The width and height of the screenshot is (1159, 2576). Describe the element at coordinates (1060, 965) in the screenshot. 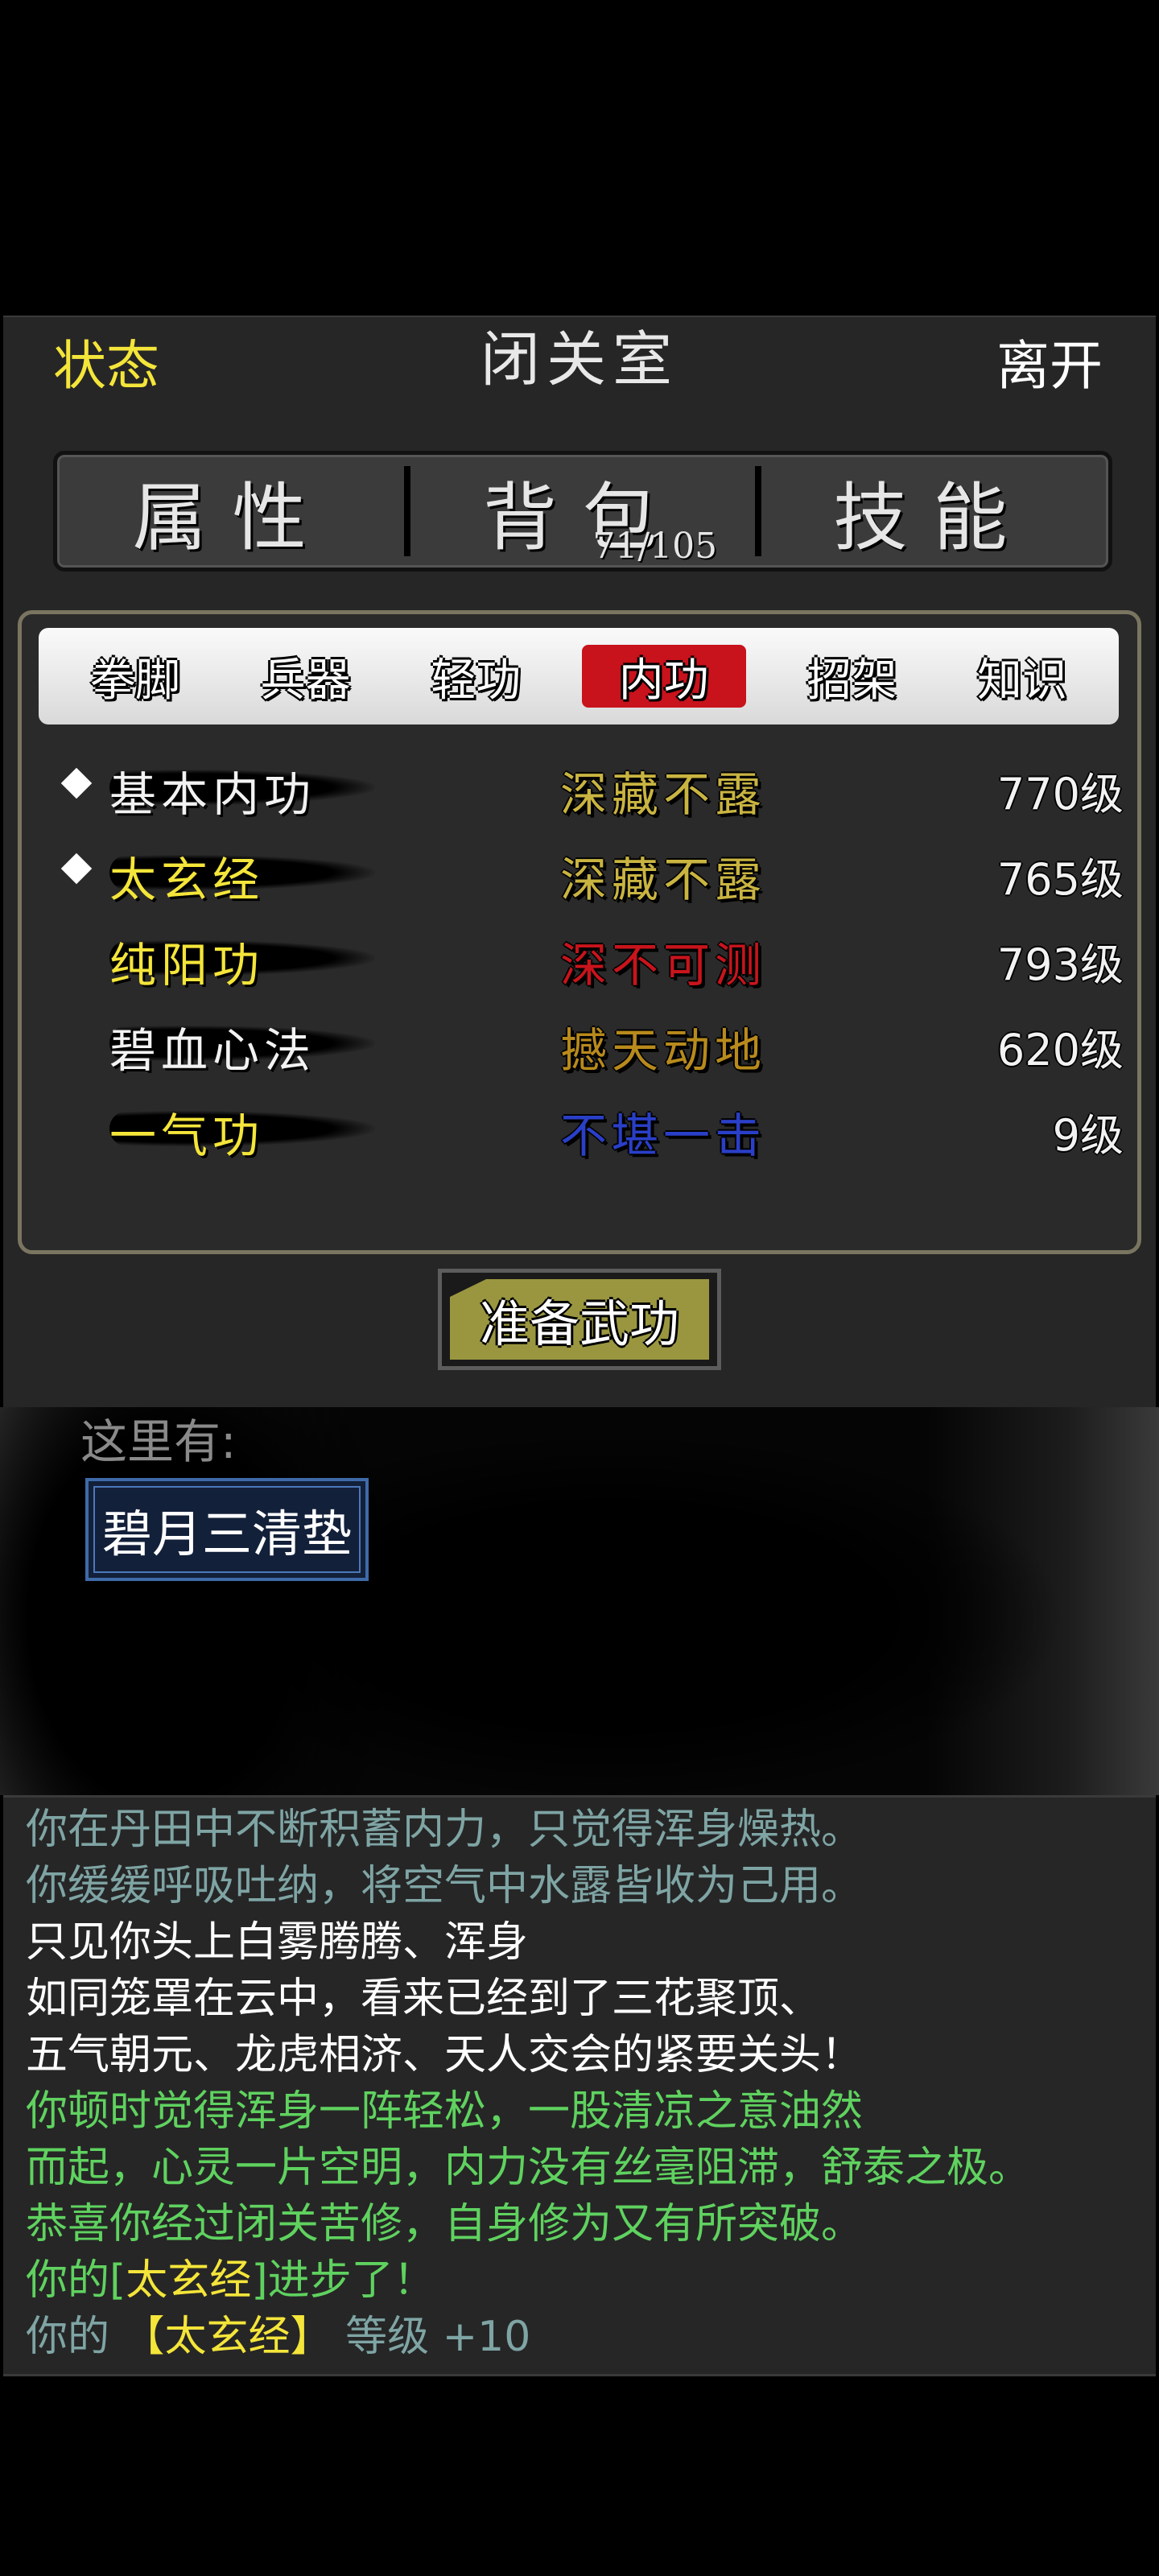

I see `skill-level: 793级` at that location.